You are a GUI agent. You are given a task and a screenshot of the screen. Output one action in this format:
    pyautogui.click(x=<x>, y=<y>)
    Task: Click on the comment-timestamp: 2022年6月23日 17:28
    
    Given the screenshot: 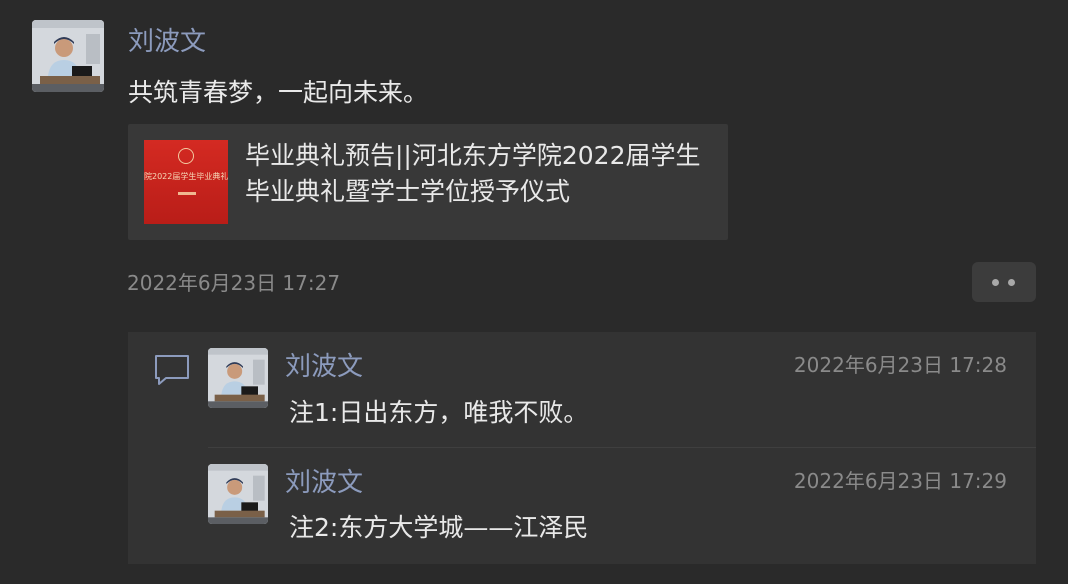 What is the action you would take?
    pyautogui.click(x=900, y=365)
    